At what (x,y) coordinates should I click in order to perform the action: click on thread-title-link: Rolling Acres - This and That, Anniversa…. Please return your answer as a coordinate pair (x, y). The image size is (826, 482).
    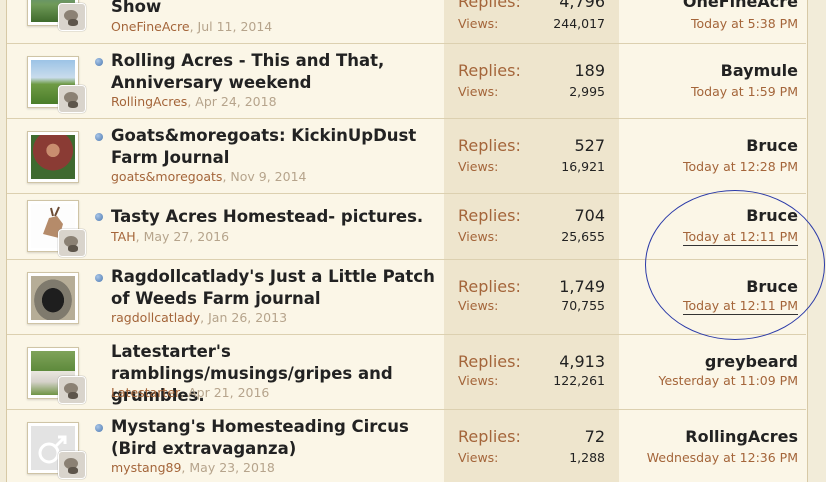
    Looking at the image, I should click on (276, 72).